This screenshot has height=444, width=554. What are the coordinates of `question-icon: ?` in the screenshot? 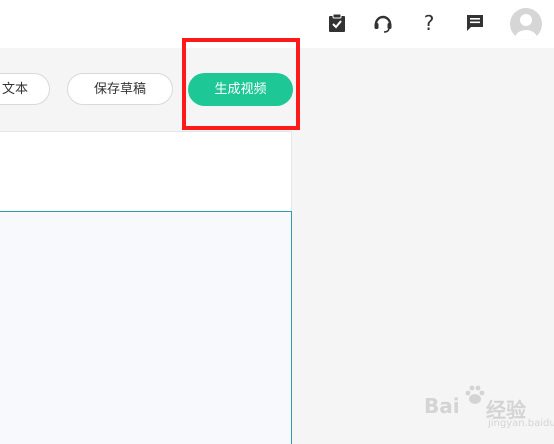 It's located at (429, 23).